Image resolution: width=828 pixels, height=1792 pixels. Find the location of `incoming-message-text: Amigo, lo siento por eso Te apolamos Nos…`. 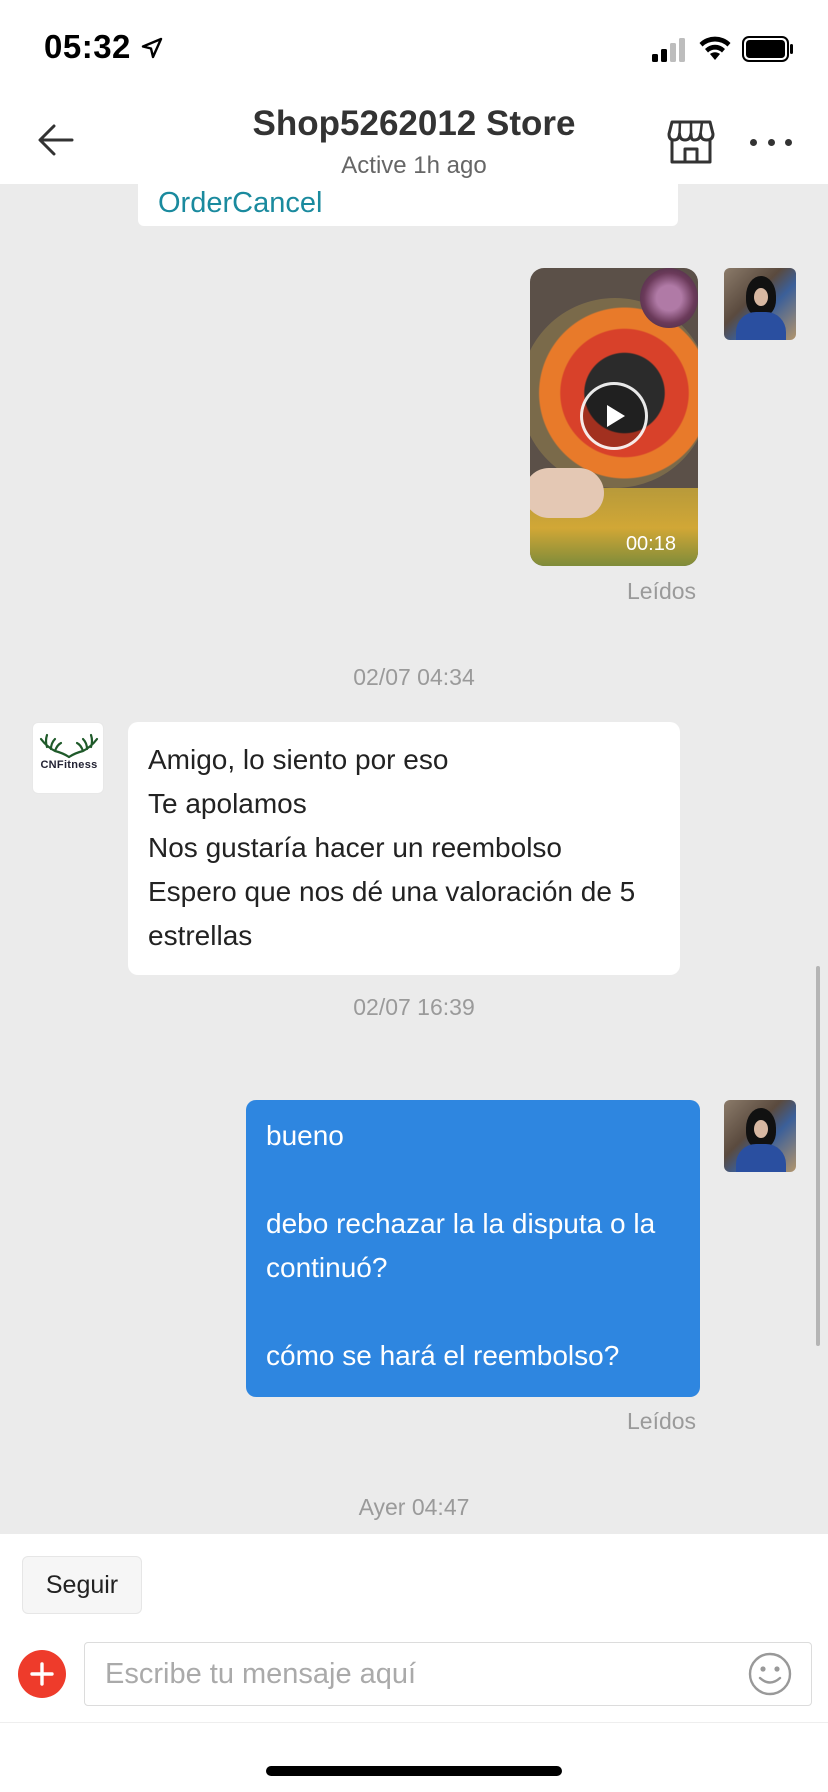

incoming-message-text: Amigo, lo siento por eso Te apolamos Nos… is located at coordinates (392, 847).